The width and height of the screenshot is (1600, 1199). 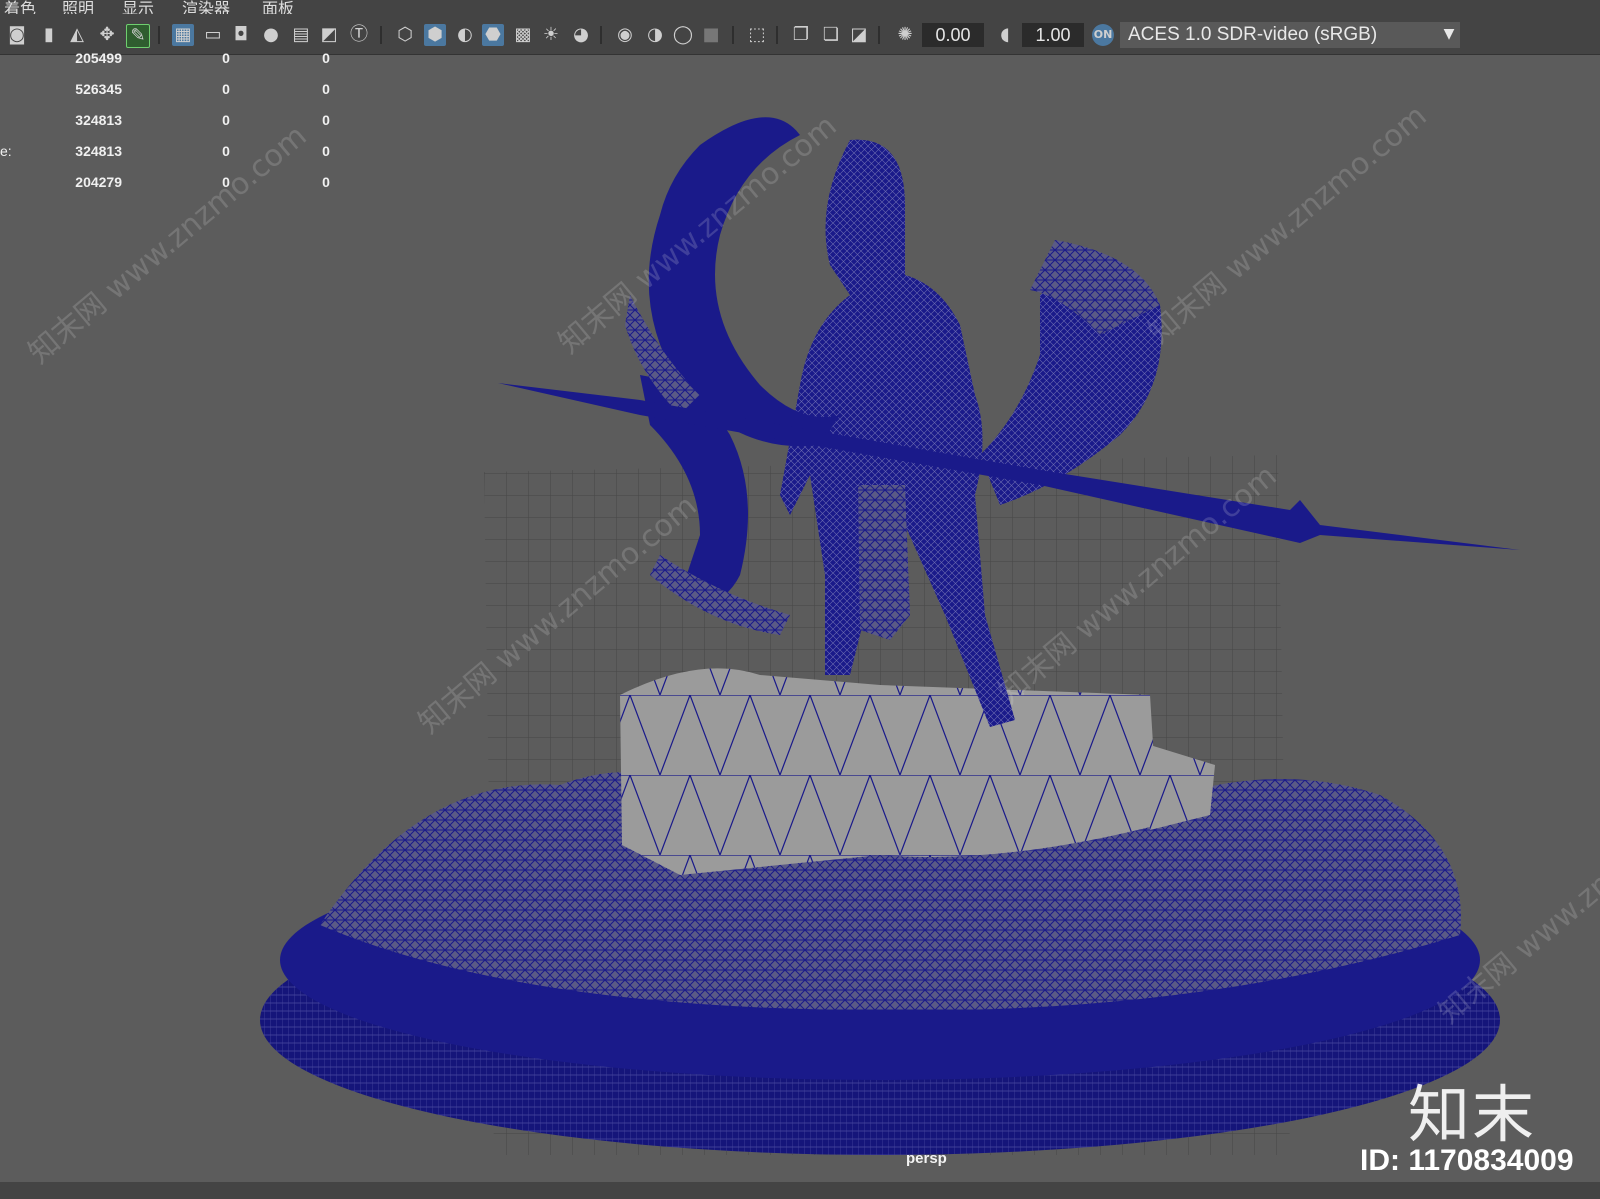 I want to click on xray-joints-icon: ❐, so click(x=801, y=35).